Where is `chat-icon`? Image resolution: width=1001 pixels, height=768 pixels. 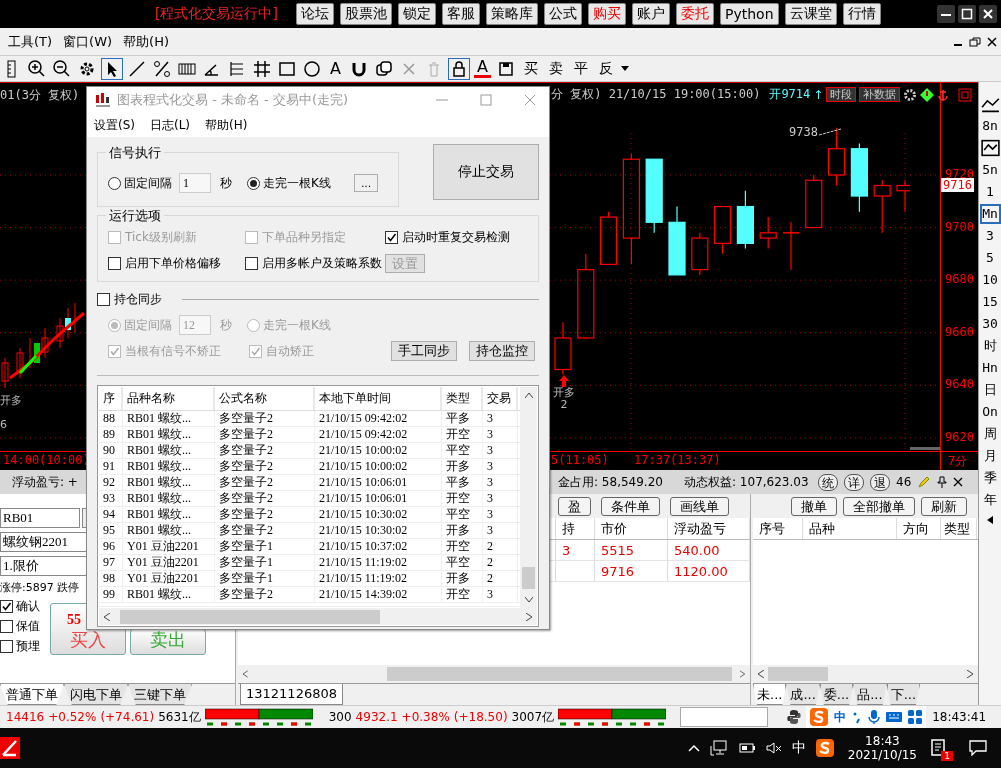
chat-icon is located at coordinates (978, 748).